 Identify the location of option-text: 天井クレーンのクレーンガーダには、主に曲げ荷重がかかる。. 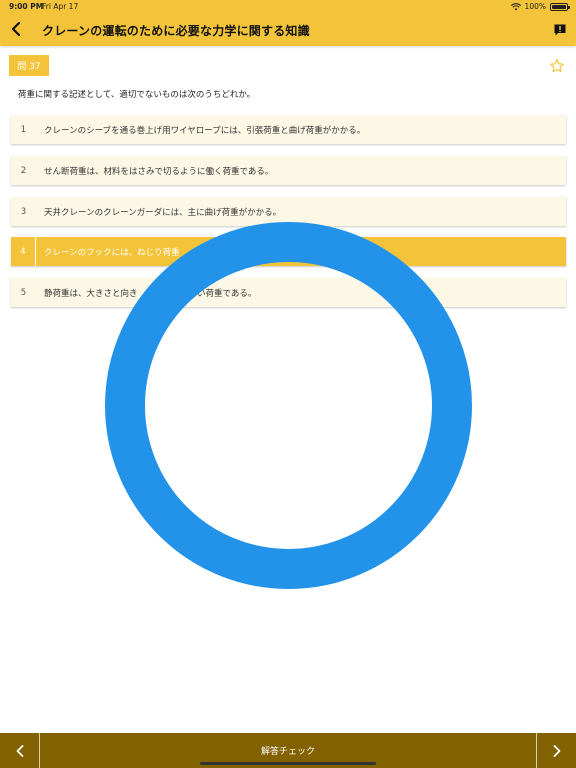
(163, 212).